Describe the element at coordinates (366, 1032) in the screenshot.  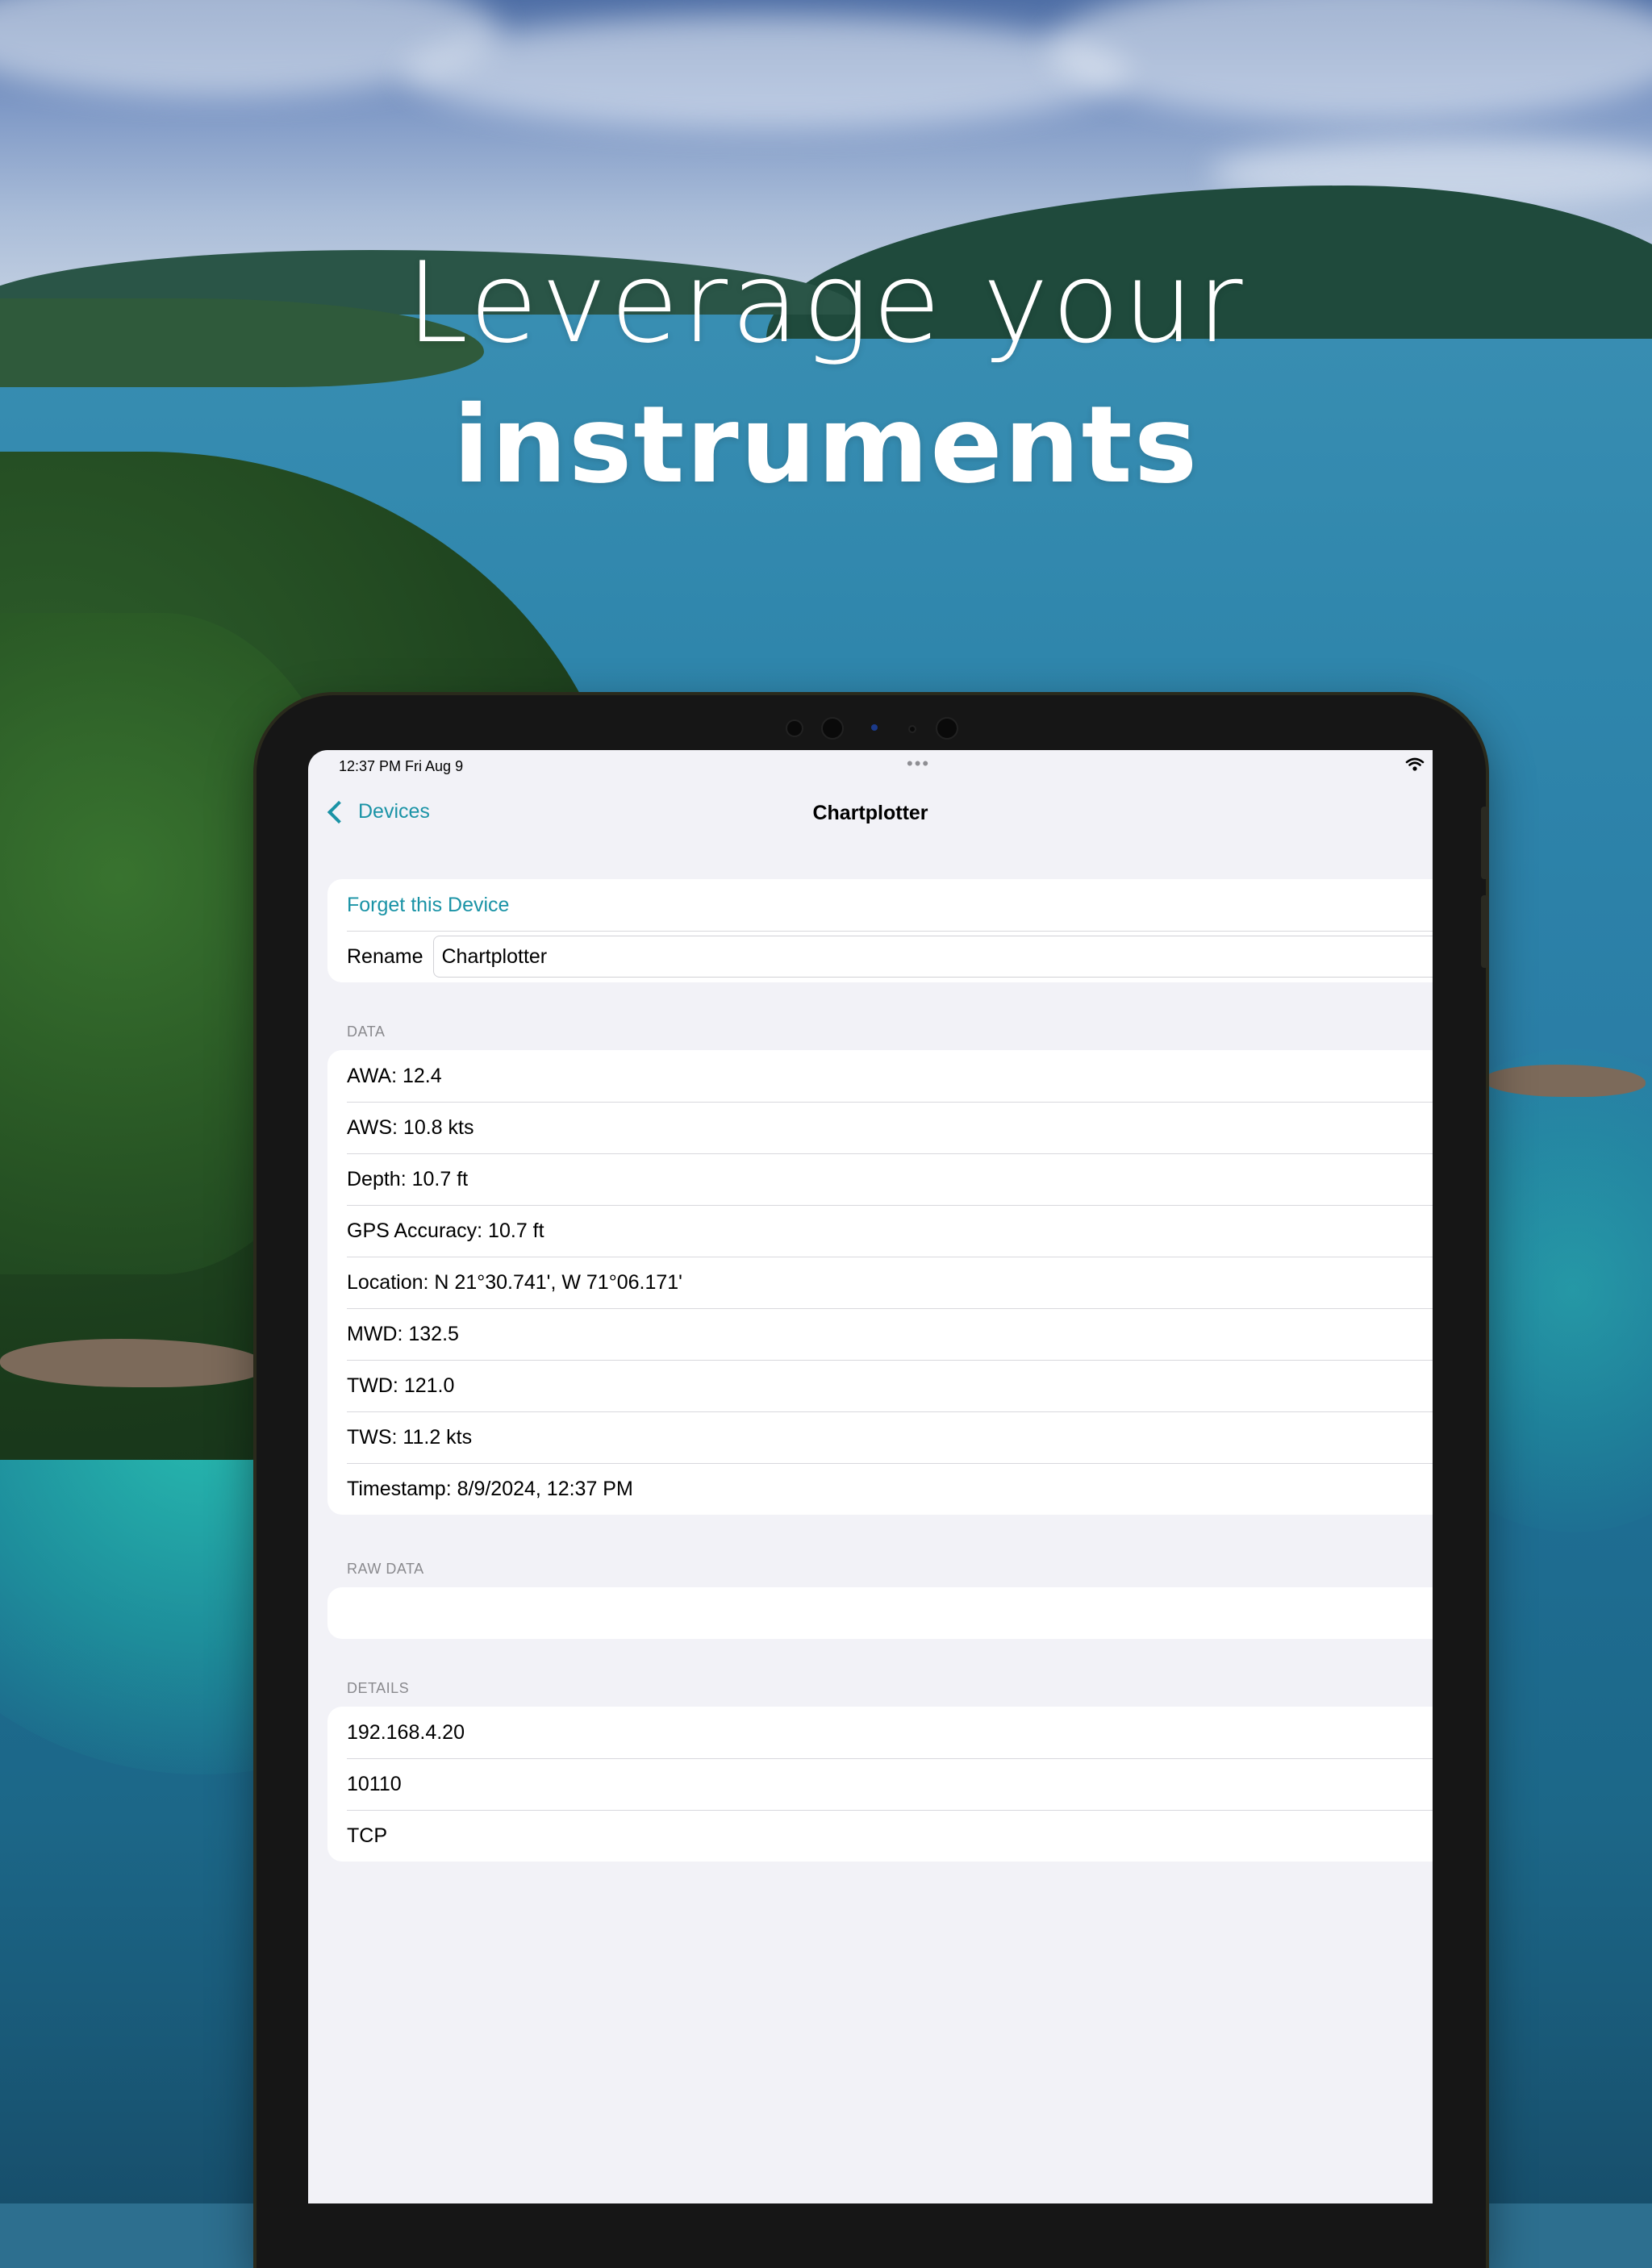
I see `section-header-data: DATA` at that location.